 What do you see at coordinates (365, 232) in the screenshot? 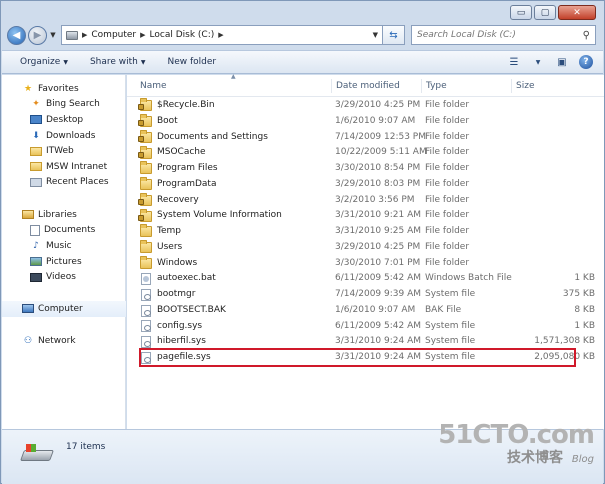
I see `file-row: Temp 3/31/2010 9:25 AM File folder` at bounding box center [365, 232].